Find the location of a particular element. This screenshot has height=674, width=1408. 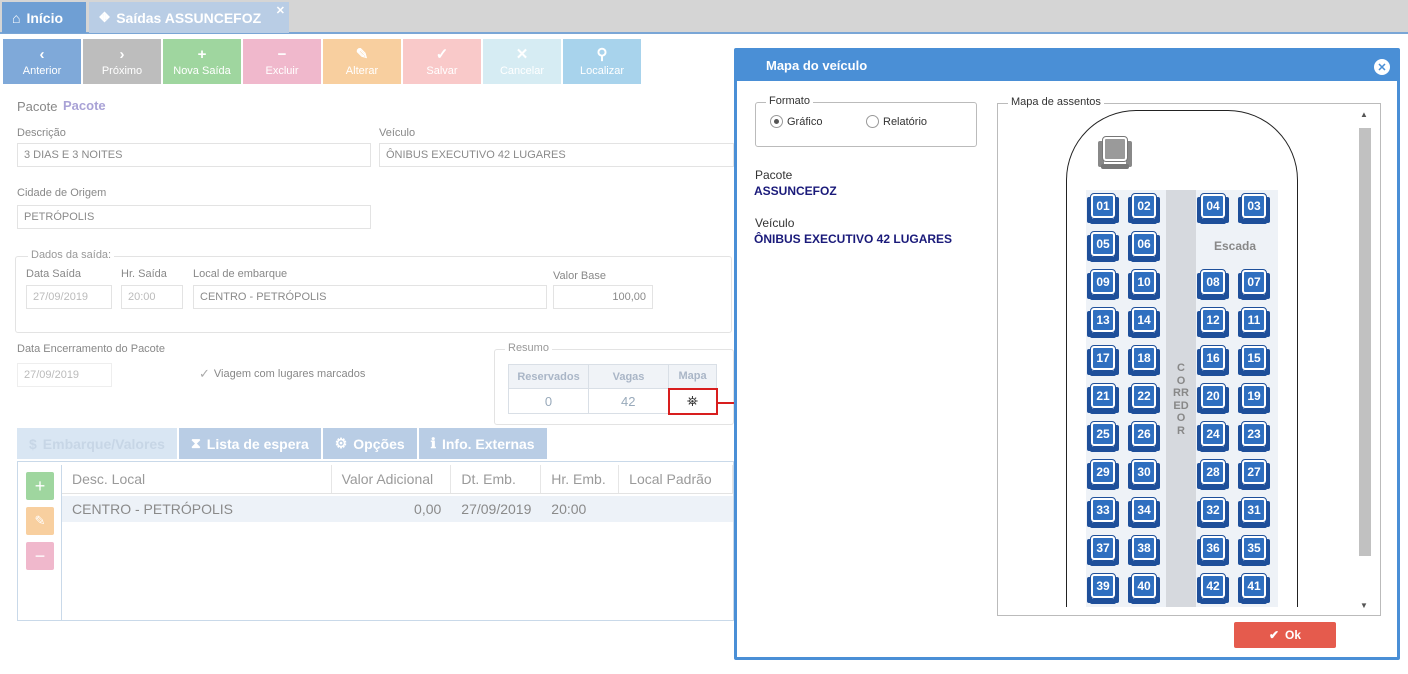

seat-number: 37 is located at coordinates (1103, 548).